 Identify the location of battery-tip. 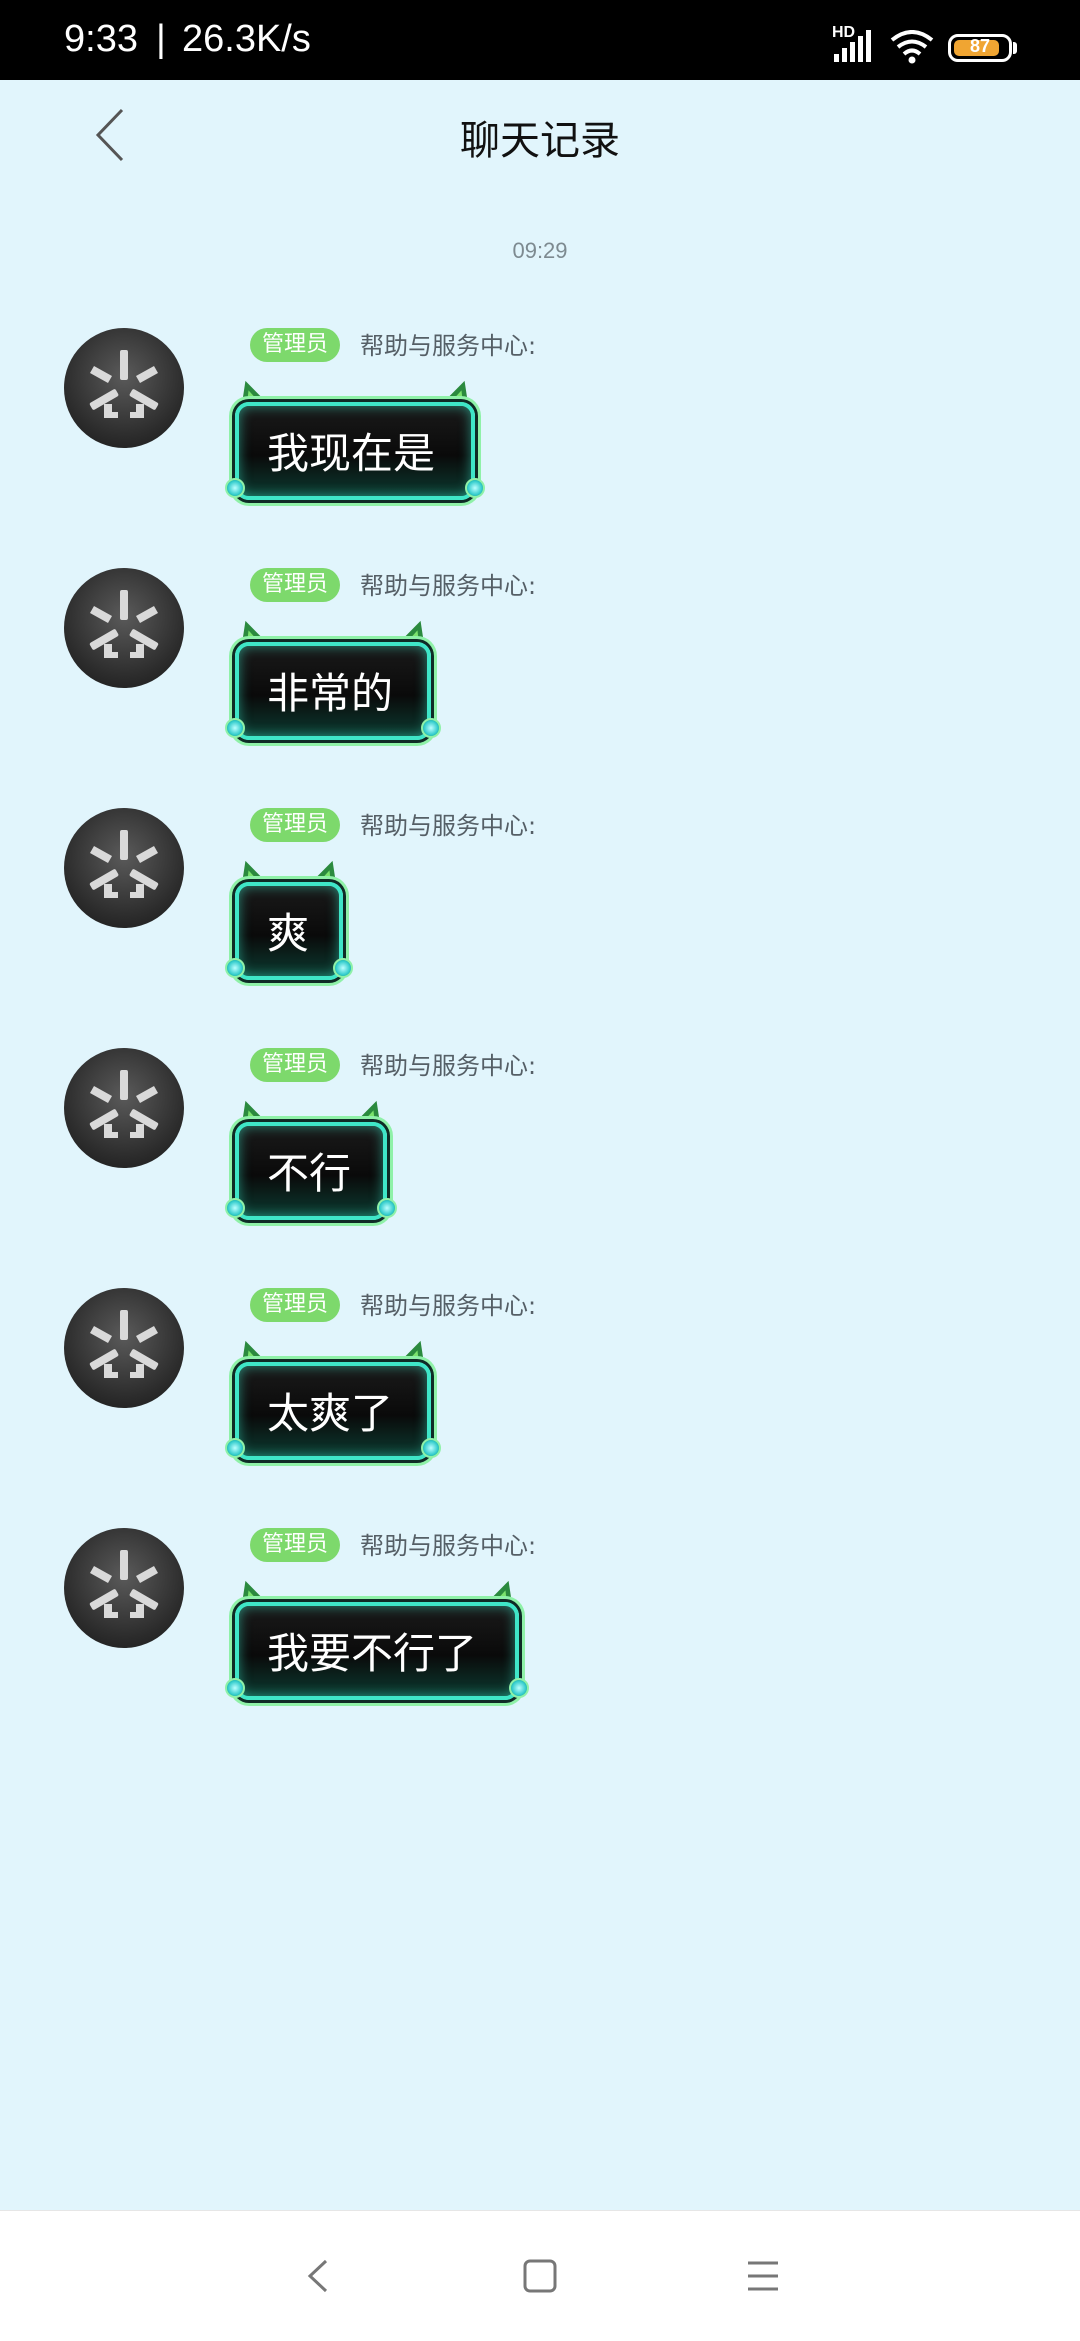
(1015, 48).